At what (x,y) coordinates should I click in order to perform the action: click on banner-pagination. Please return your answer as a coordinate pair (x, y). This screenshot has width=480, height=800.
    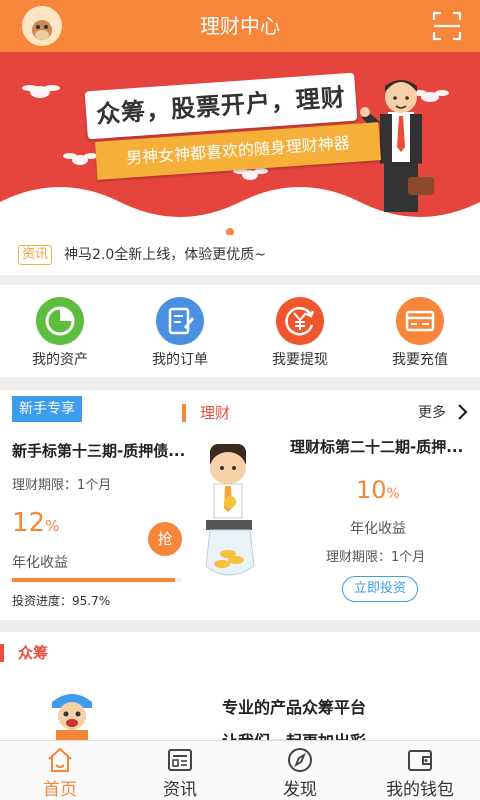
    Looking at the image, I should click on (242, 228).